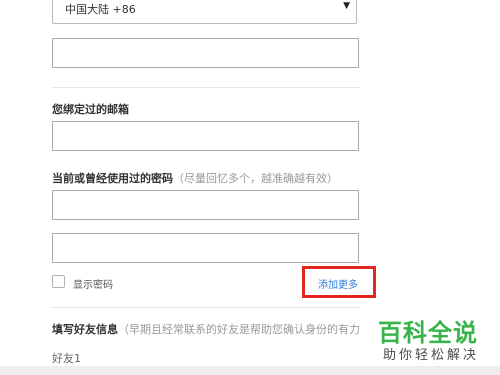 Image resolution: width=500 pixels, height=375 pixels. Describe the element at coordinates (58, 281) in the screenshot. I see `show-password-checkbox` at that location.